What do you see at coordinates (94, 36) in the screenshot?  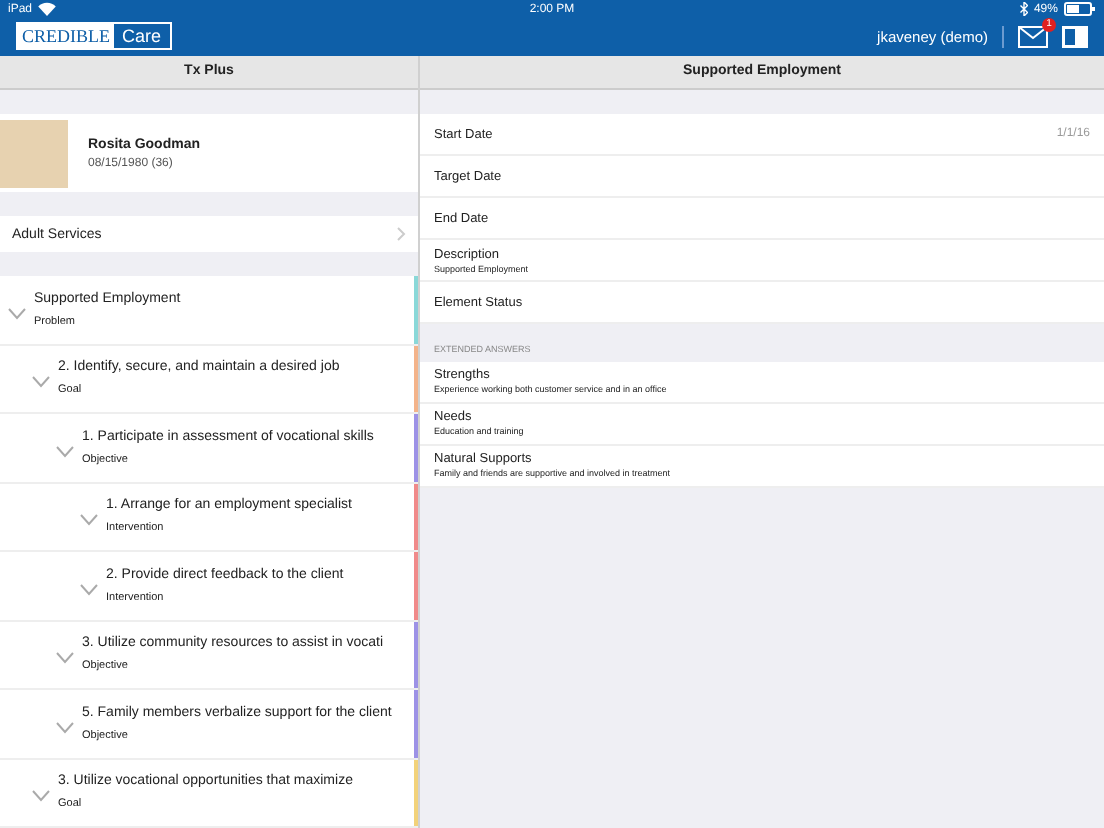 I see `credible-care-logo: CREDIBLE Care` at bounding box center [94, 36].